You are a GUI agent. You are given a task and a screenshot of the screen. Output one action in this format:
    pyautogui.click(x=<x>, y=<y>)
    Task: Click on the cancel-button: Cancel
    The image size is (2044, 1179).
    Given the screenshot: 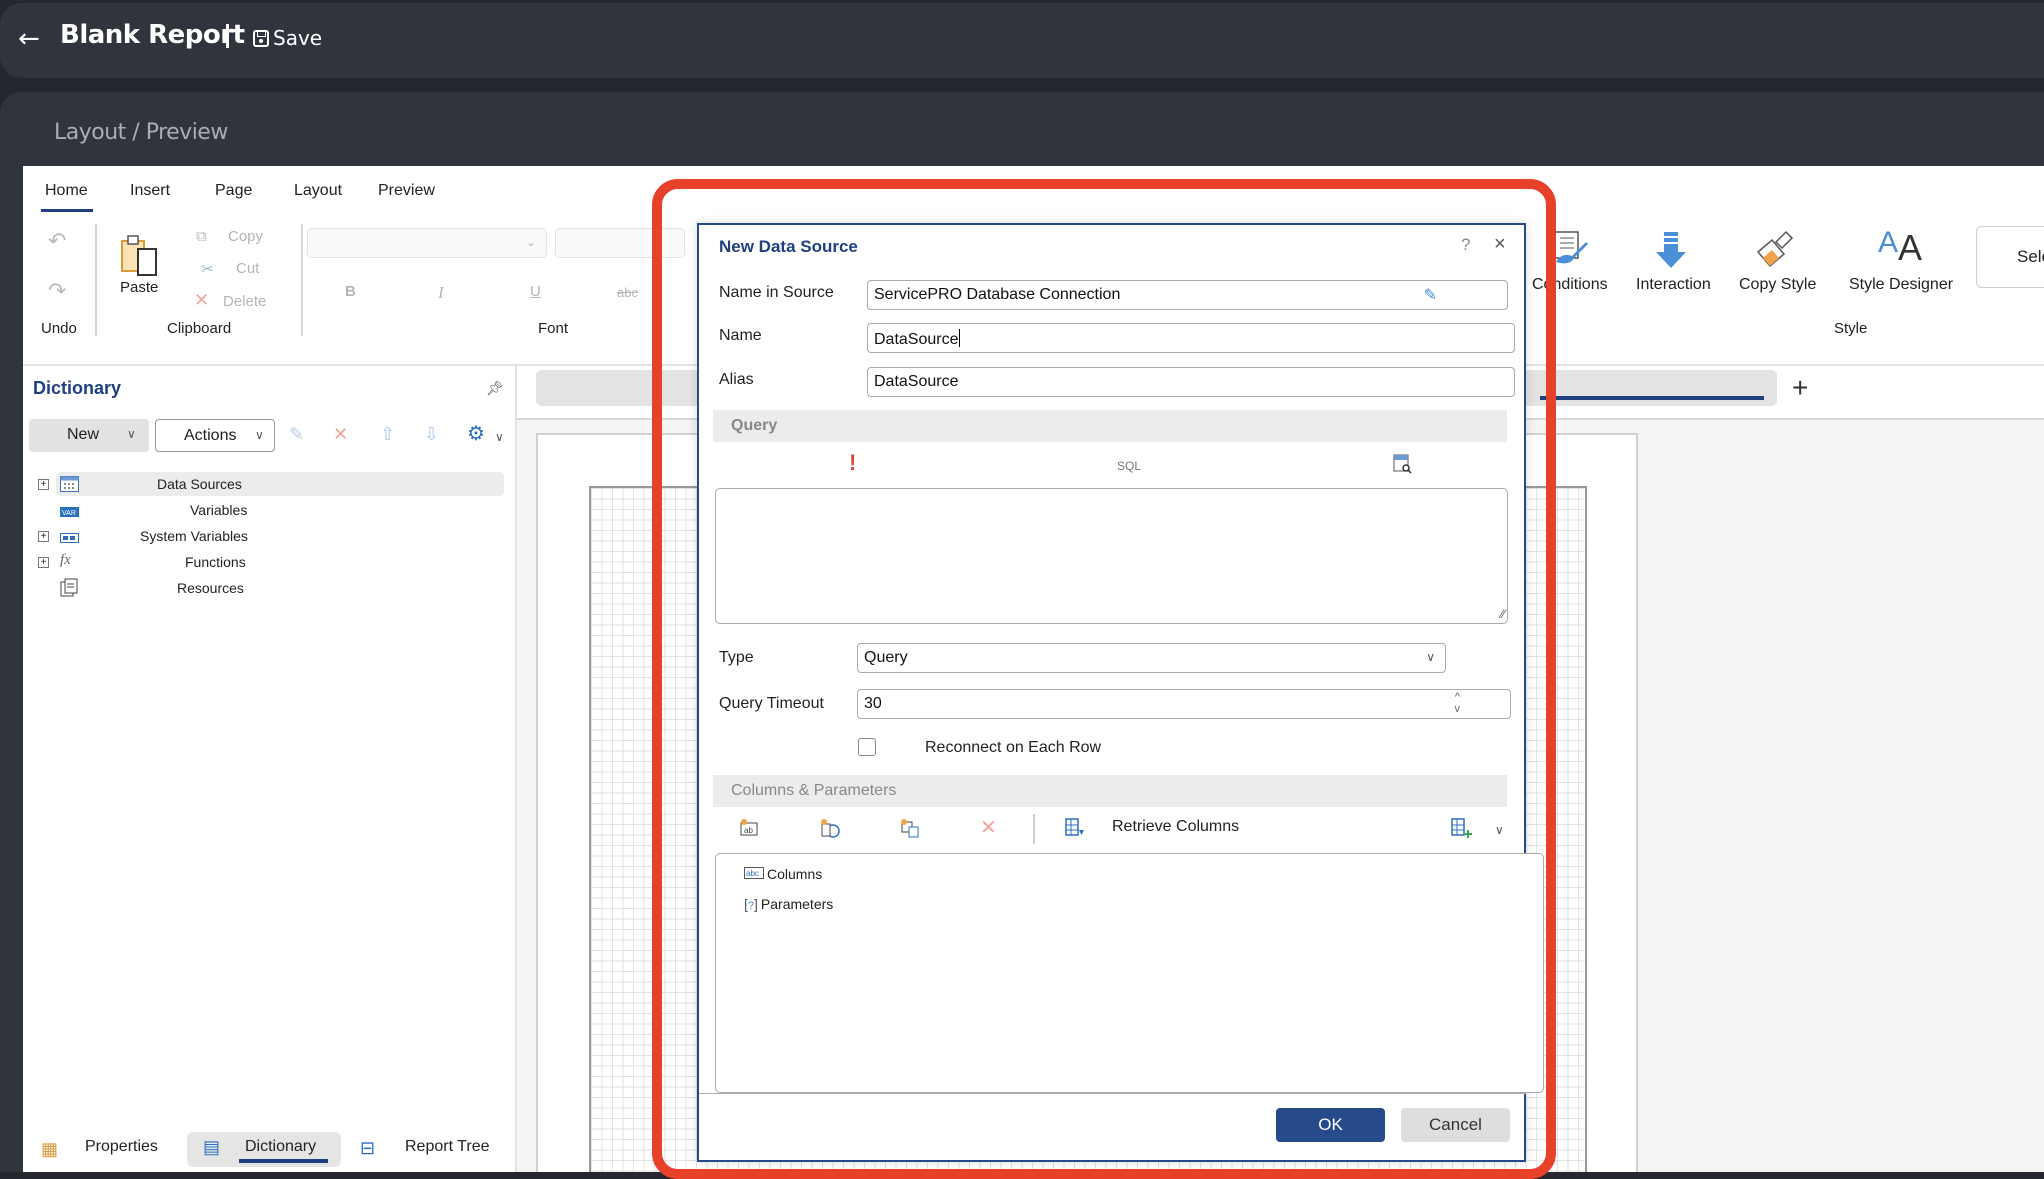 What is the action you would take?
    pyautogui.click(x=1455, y=1125)
    